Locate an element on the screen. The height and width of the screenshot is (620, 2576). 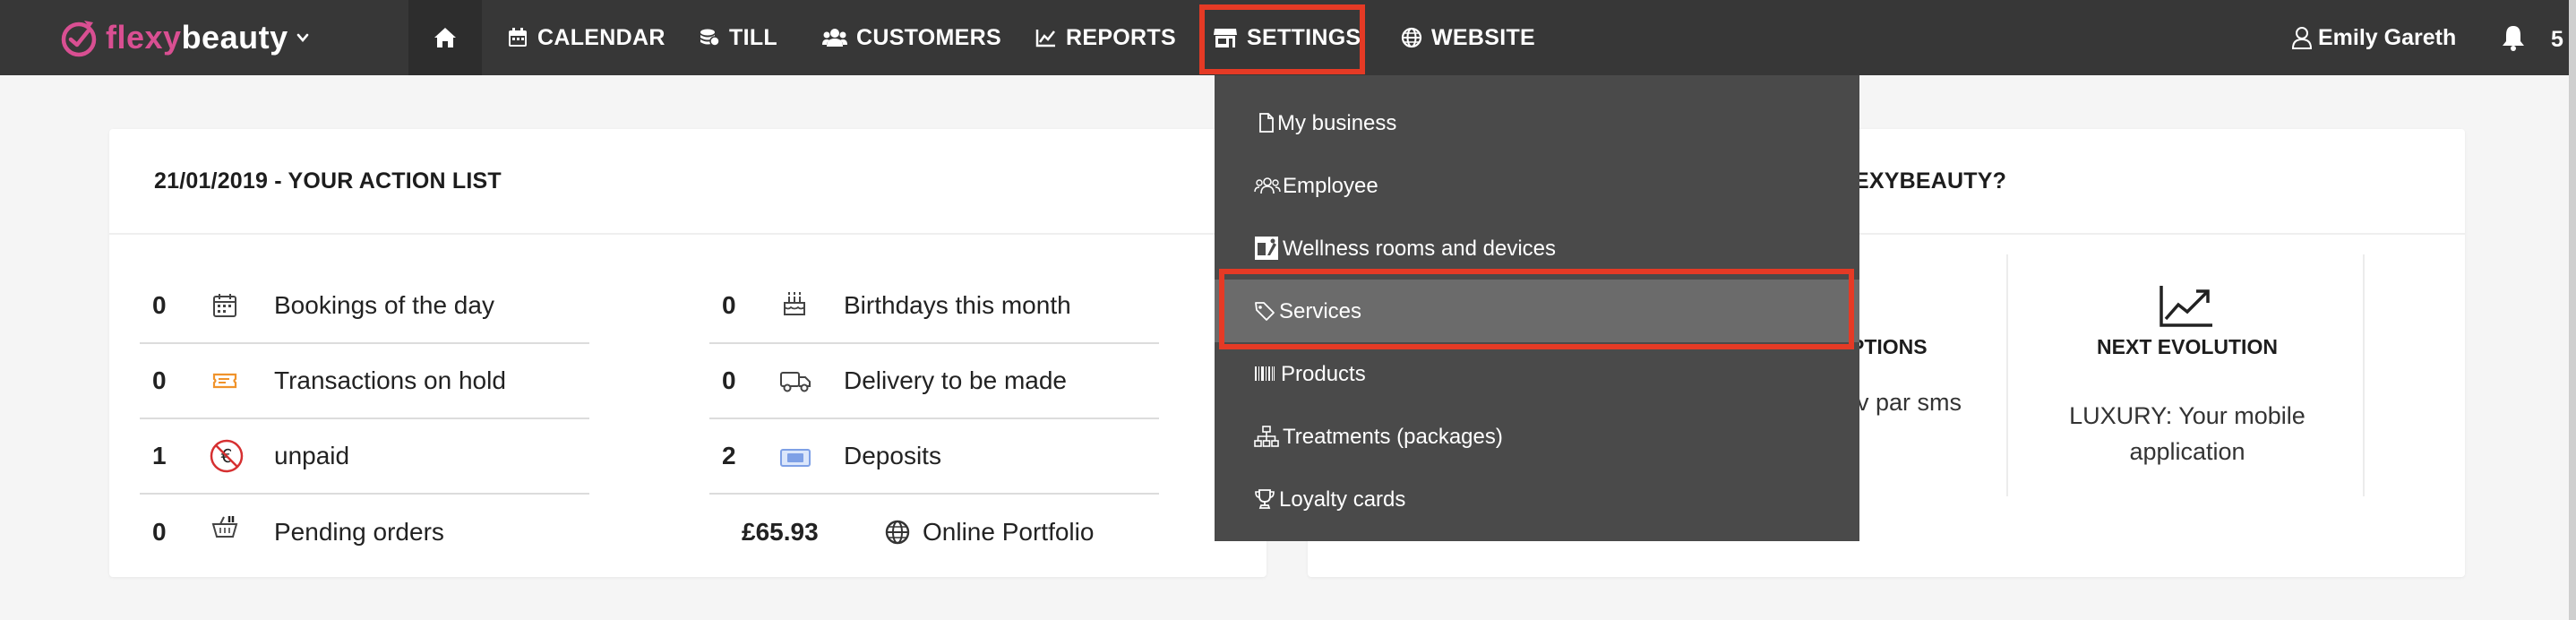
menu-item-products: Products is located at coordinates (1537, 373).